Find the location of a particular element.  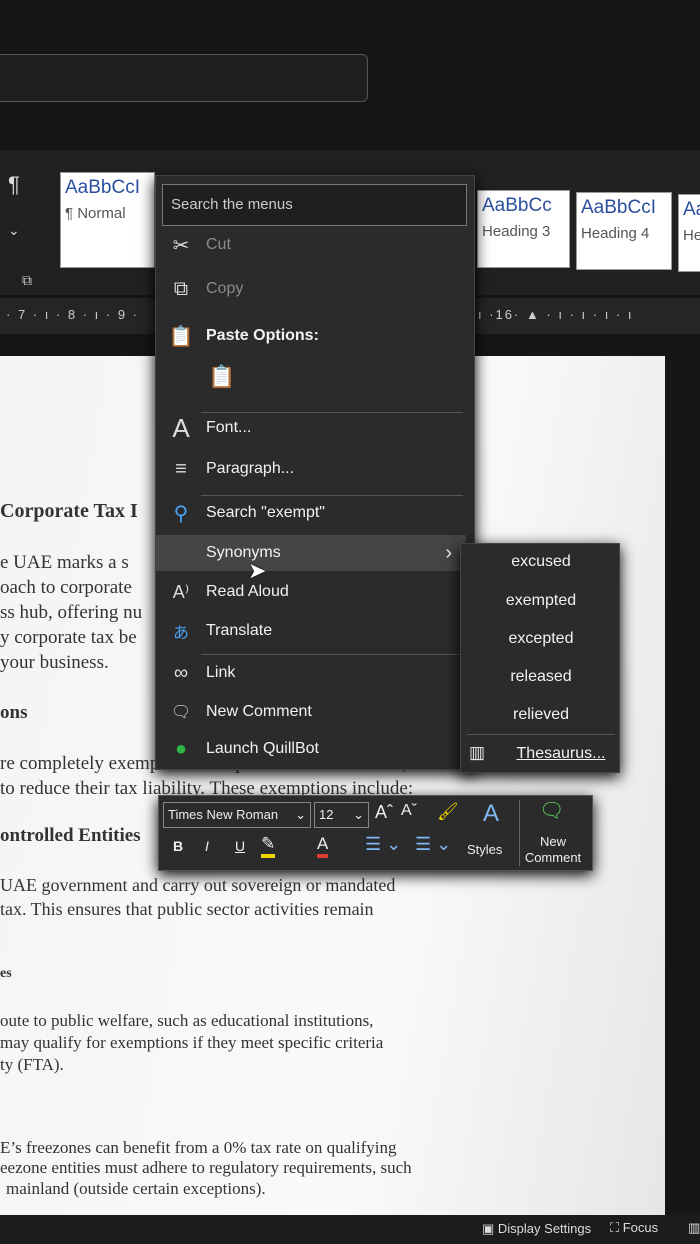

doc-heading: Corporate Tax I is located at coordinates (69, 511).